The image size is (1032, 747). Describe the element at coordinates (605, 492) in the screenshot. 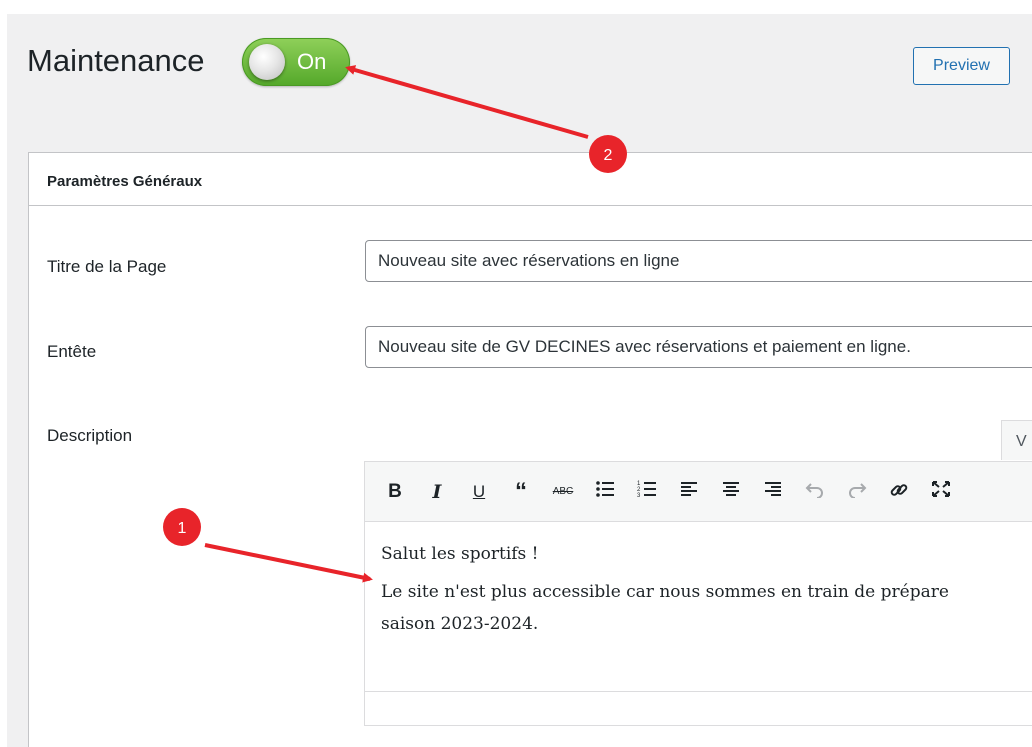

I see `bullet-list-icon` at that location.